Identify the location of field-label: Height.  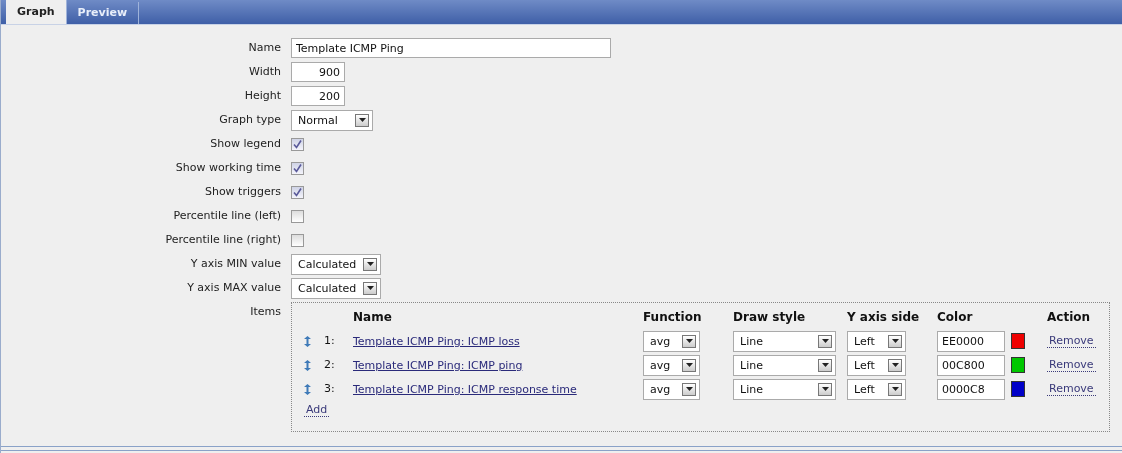
(262, 96).